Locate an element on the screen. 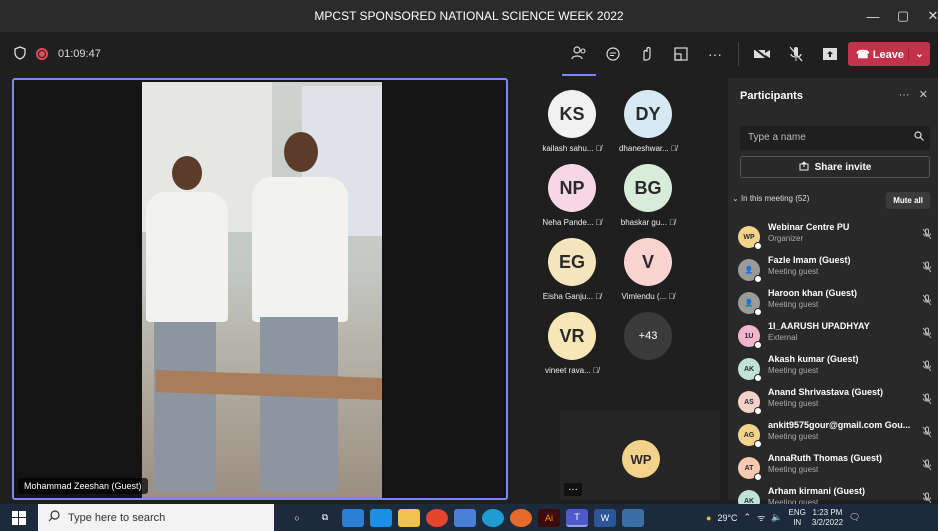 The image size is (938, 531). self-avatar: WP is located at coordinates (641, 459).